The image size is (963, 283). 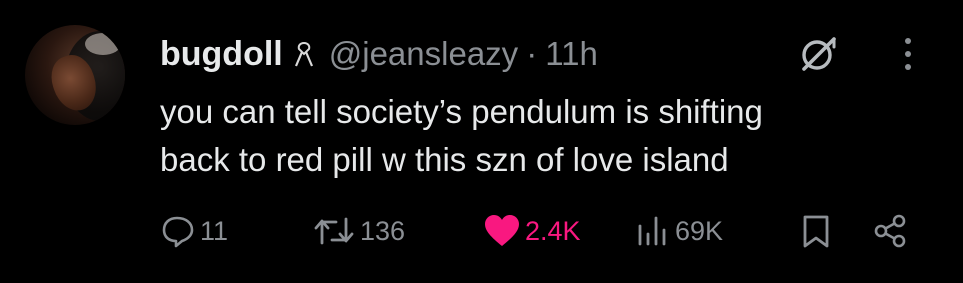 What do you see at coordinates (75, 75) in the screenshot?
I see `avatar` at bounding box center [75, 75].